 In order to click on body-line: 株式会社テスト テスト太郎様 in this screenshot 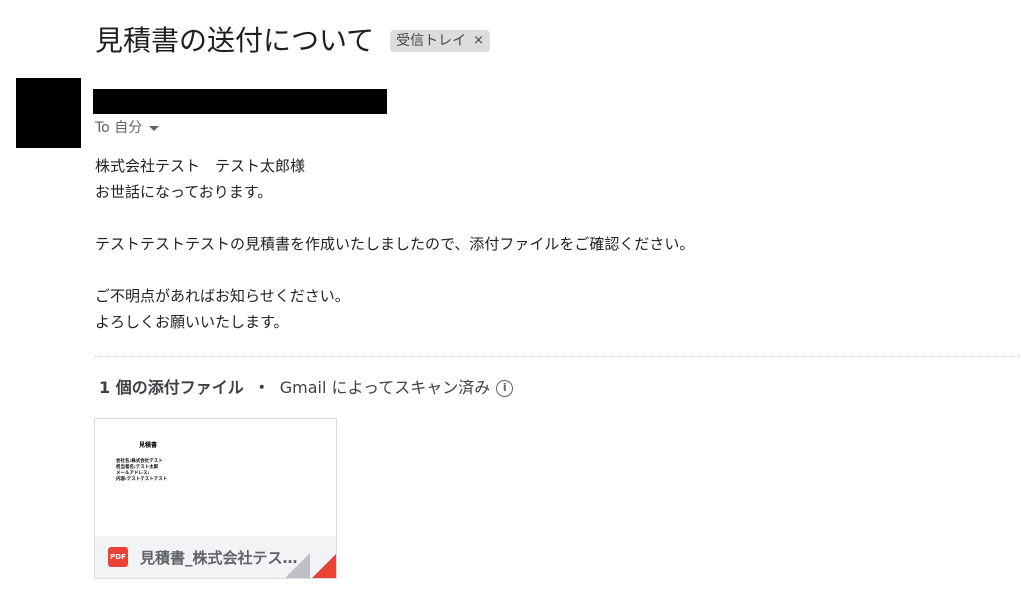, I will do `click(200, 166)`.